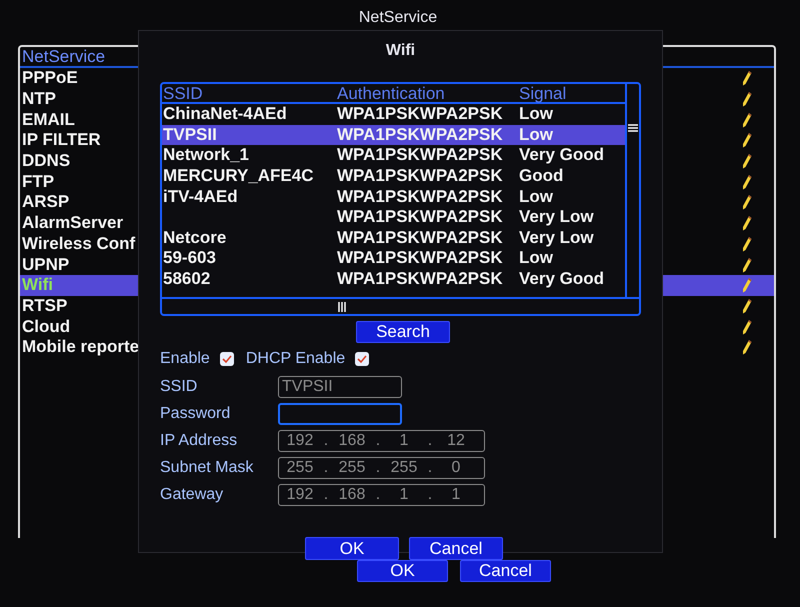 Image resolution: width=800 pixels, height=607 pixels. Describe the element at coordinates (199, 441) in the screenshot. I see `field-label: IP Address` at that location.